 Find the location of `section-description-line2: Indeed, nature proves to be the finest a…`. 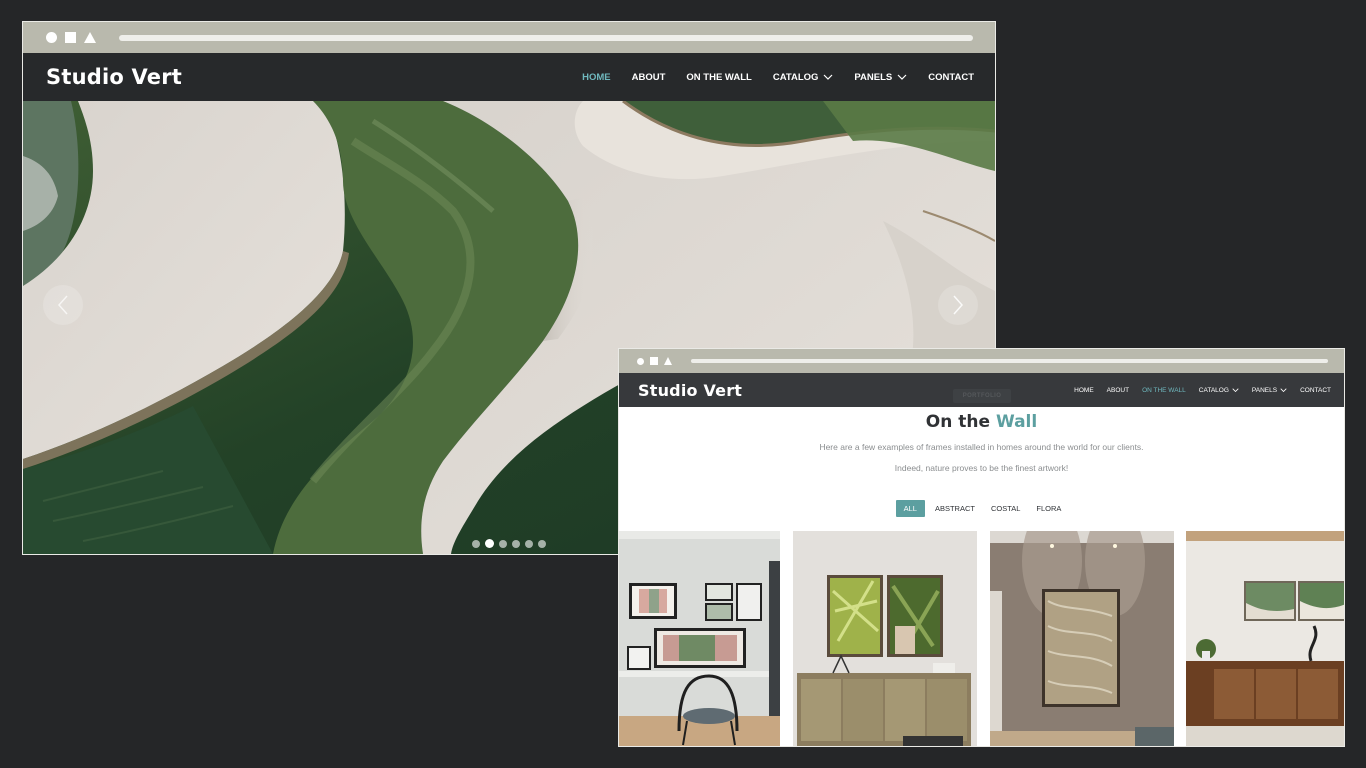

section-description-line2: Indeed, nature proves to be the finest a… is located at coordinates (981, 468).